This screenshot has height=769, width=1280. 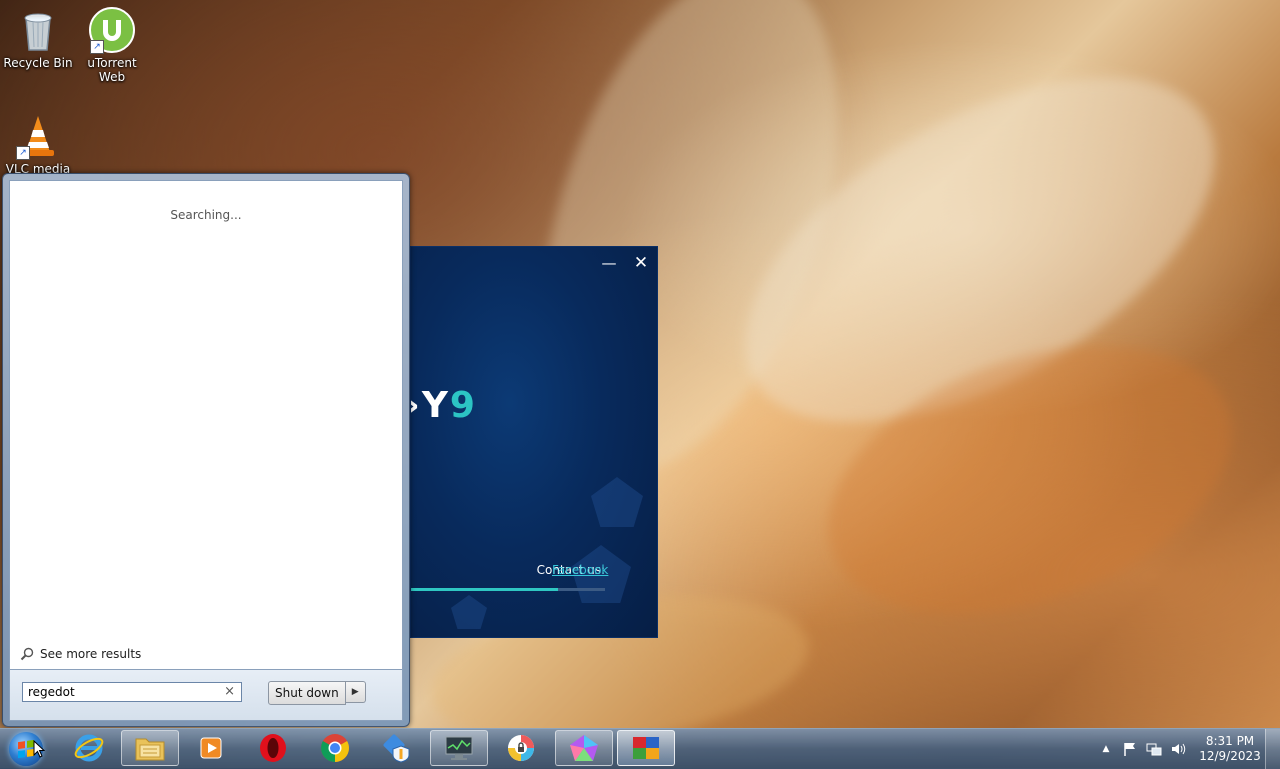 I want to click on desktop-icon-utorrent: ↗ uTorrent Web, so click(x=112, y=42).